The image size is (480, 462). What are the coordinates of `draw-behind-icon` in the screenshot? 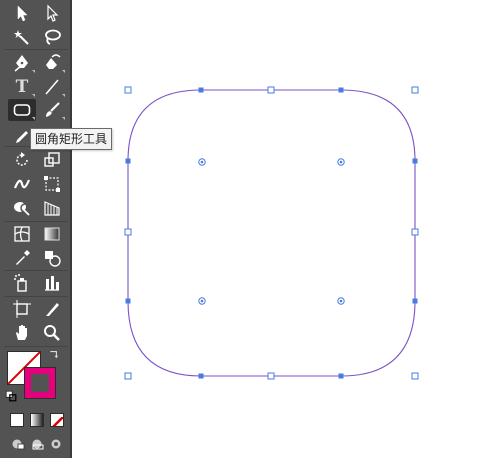 It's located at (38, 444).